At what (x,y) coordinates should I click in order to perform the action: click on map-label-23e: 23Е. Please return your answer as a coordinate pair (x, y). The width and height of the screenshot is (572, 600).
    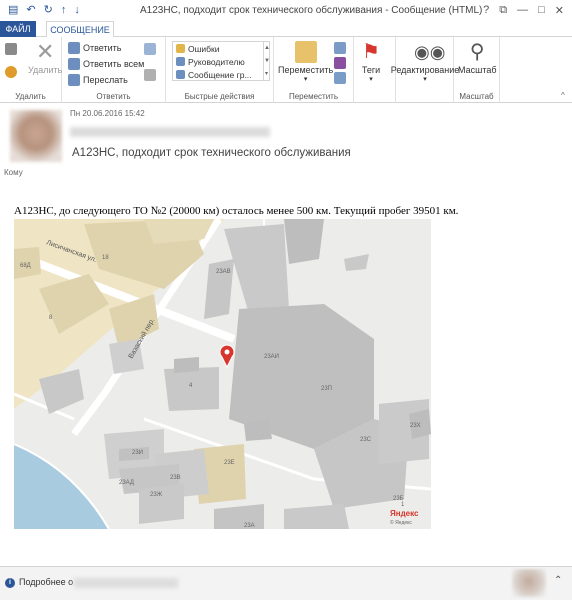
    Looking at the image, I should click on (229, 463).